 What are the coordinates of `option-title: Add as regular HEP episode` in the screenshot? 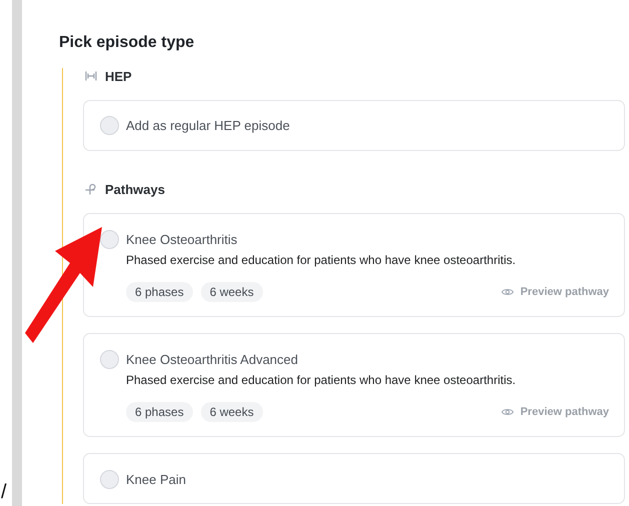 It's located at (208, 126).